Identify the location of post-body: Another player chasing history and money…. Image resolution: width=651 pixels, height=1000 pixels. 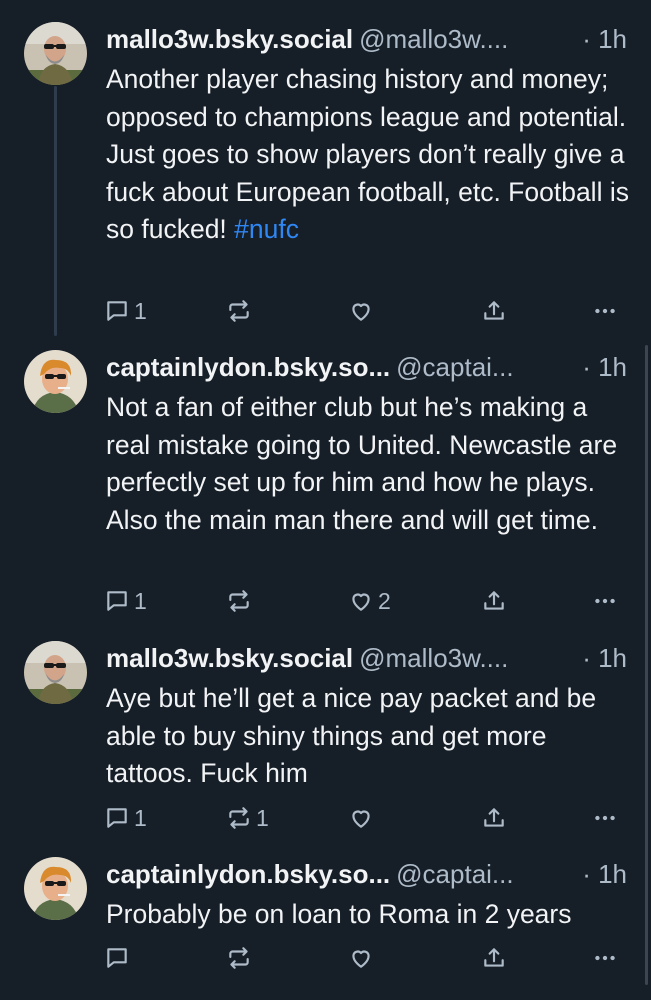
(367, 154).